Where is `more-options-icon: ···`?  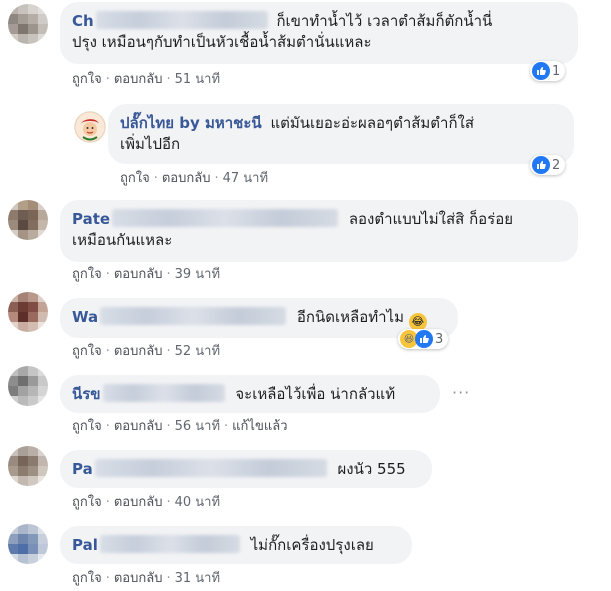 more-options-icon: ··· is located at coordinates (461, 392).